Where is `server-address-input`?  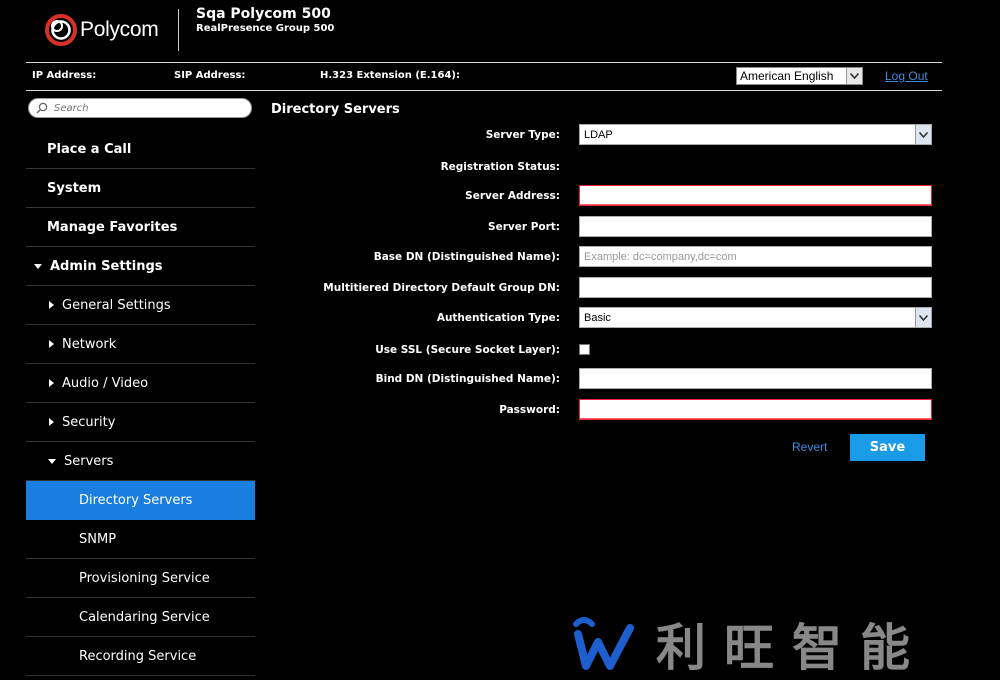 server-address-input is located at coordinates (755, 195).